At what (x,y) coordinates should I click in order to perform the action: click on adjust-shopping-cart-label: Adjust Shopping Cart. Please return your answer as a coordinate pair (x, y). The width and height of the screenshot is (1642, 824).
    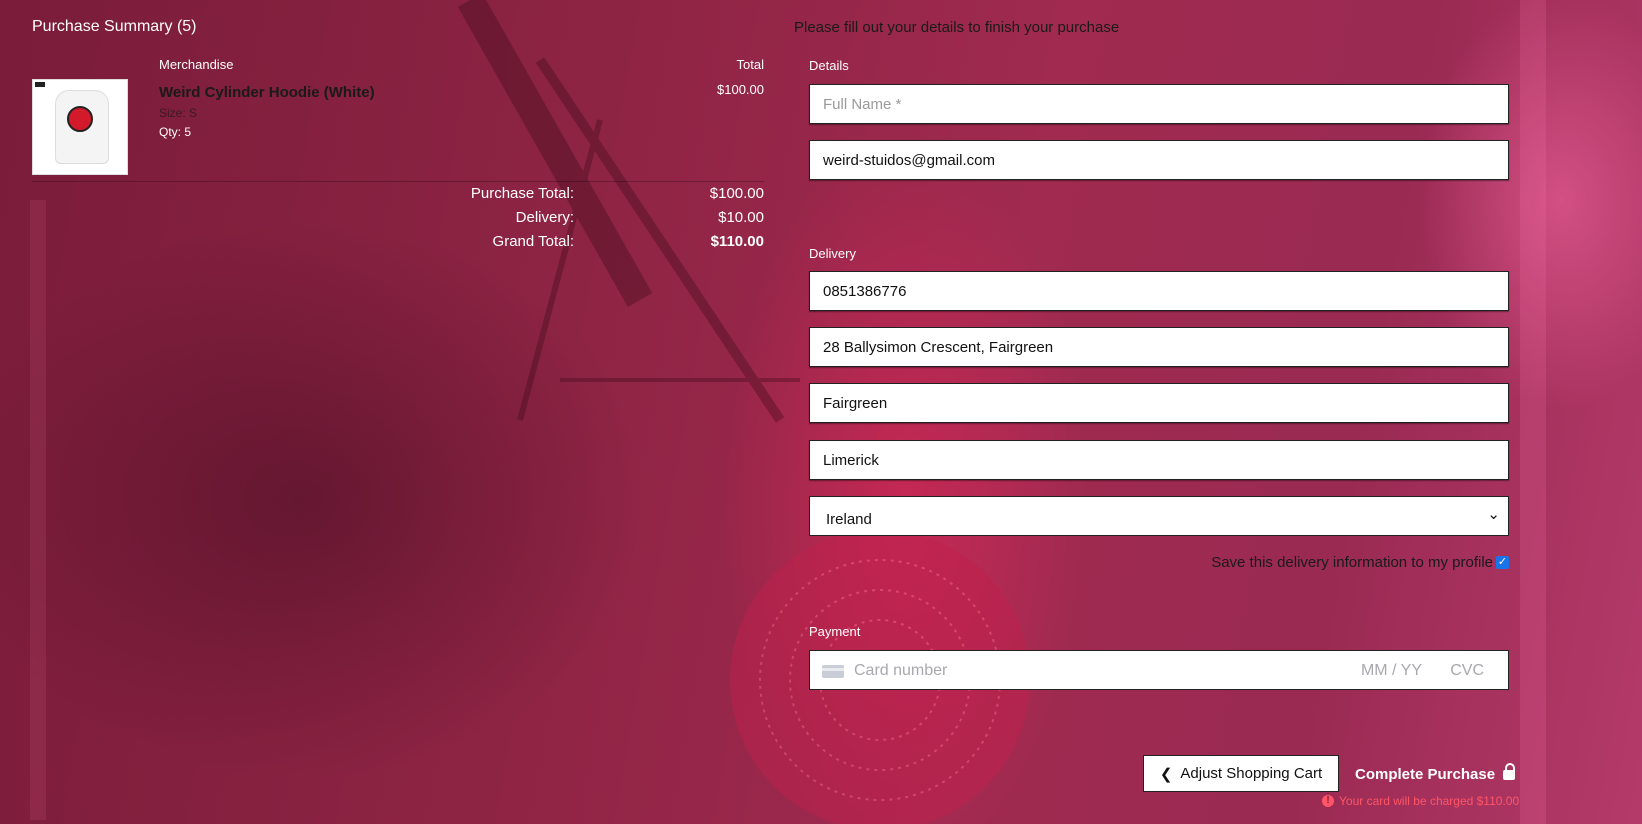
    Looking at the image, I should click on (1251, 773).